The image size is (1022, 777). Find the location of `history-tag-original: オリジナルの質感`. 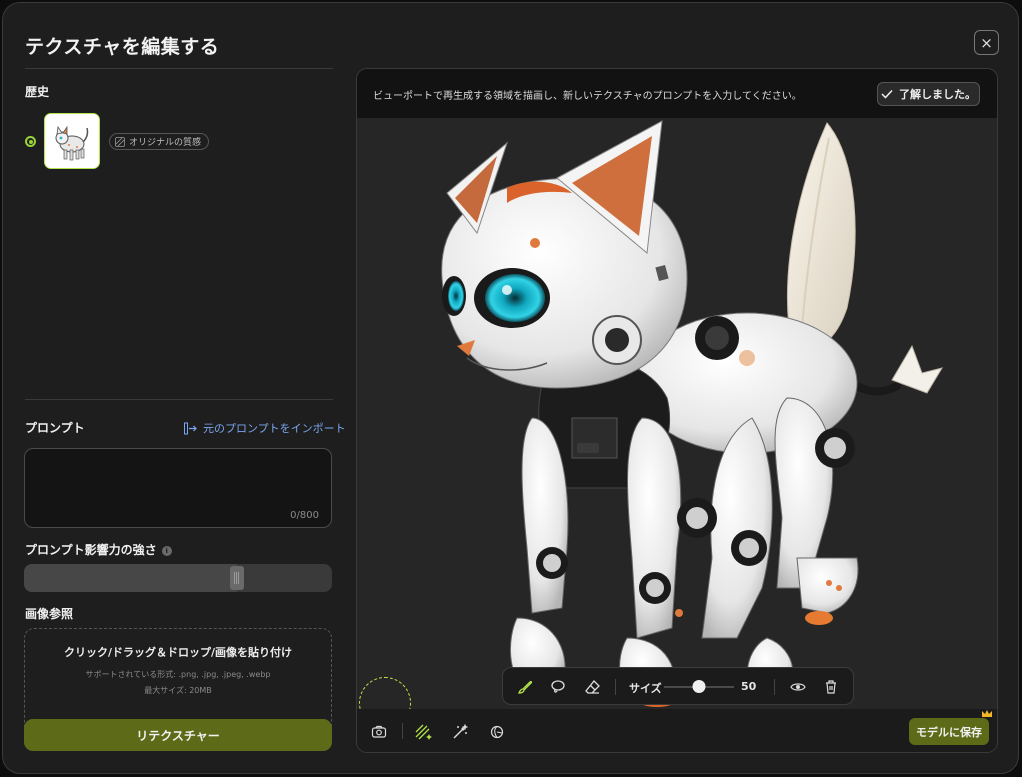

history-tag-original: オリジナルの質感 is located at coordinates (159, 141).